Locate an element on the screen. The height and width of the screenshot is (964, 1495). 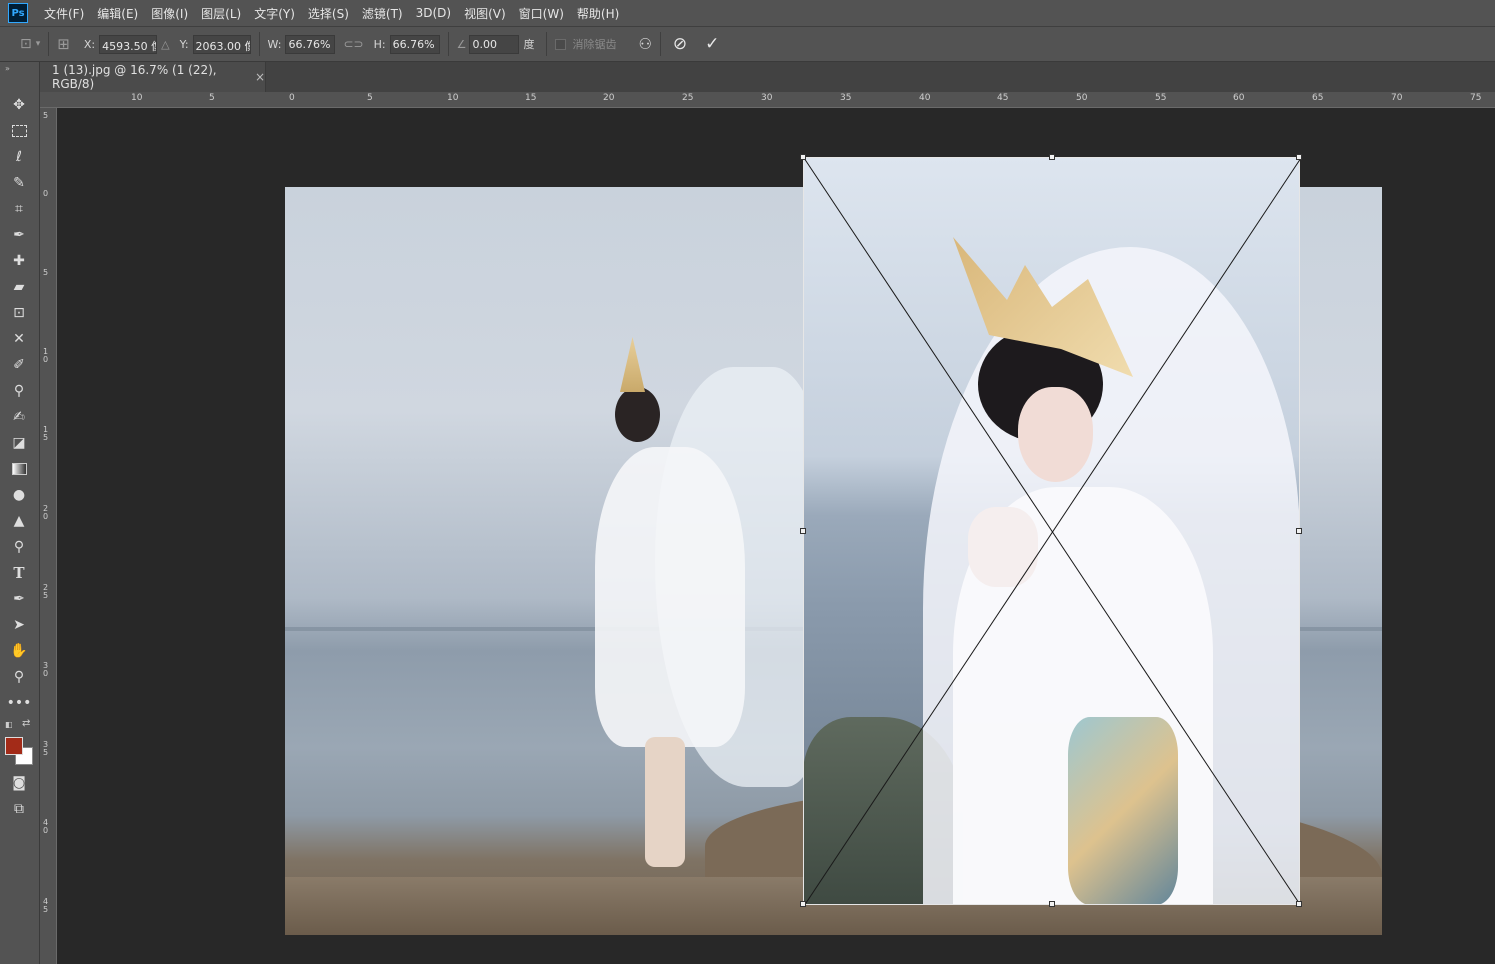
menu-filter: 滤镜(T) is located at coordinates (382, 13).